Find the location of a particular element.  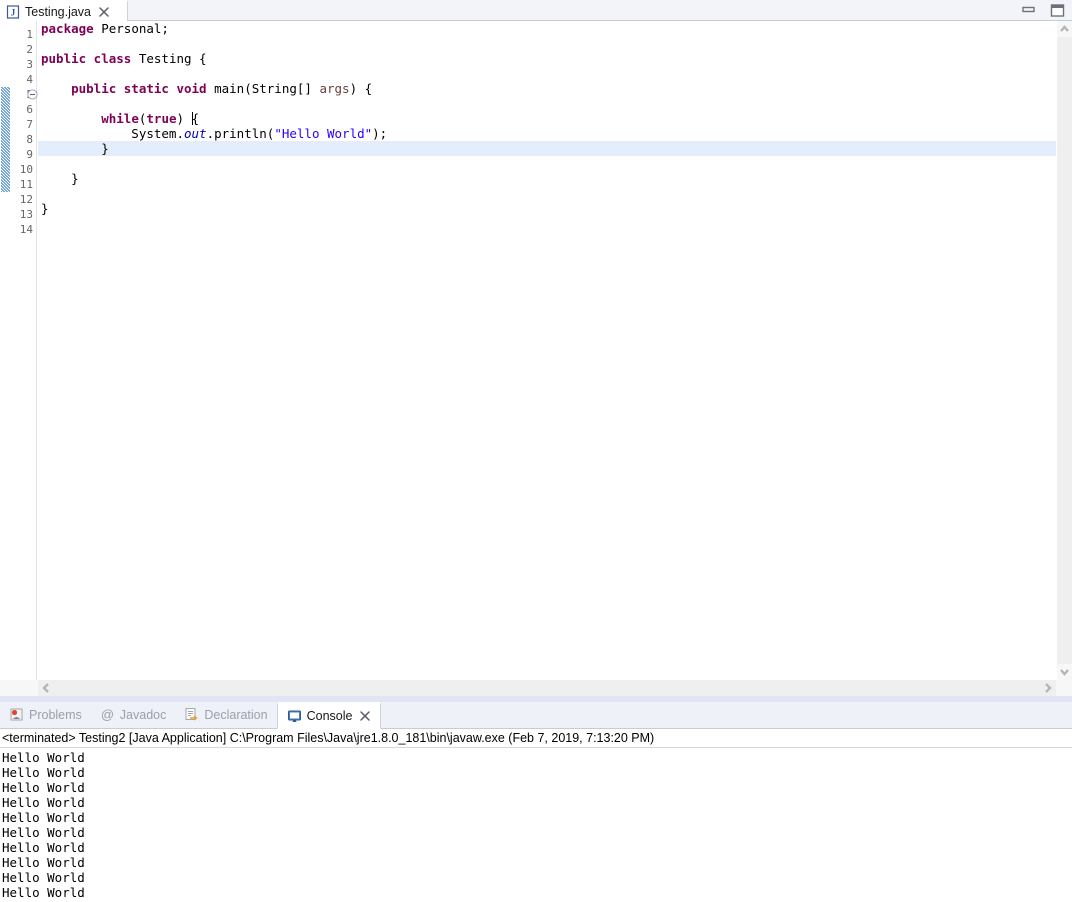

declaration-icon is located at coordinates (191, 714).